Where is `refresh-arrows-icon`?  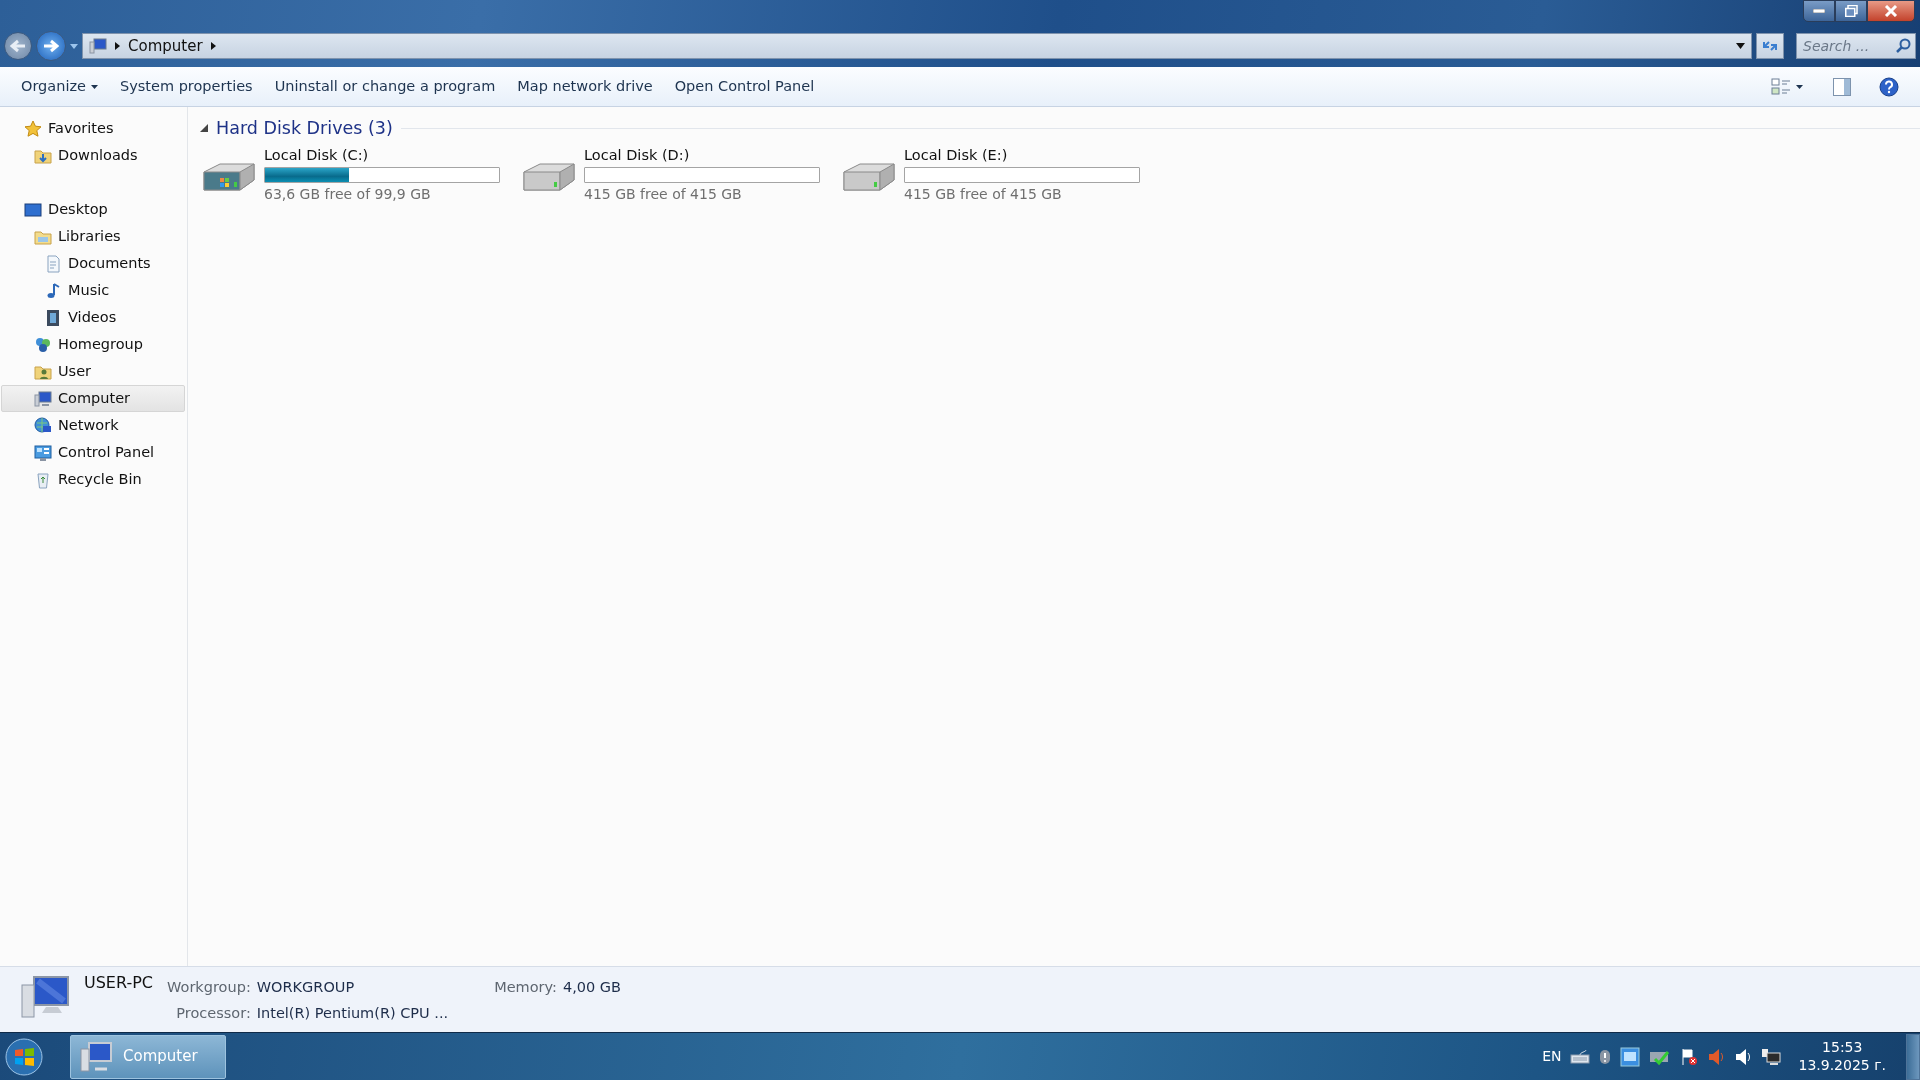 refresh-arrows-icon is located at coordinates (1770, 46).